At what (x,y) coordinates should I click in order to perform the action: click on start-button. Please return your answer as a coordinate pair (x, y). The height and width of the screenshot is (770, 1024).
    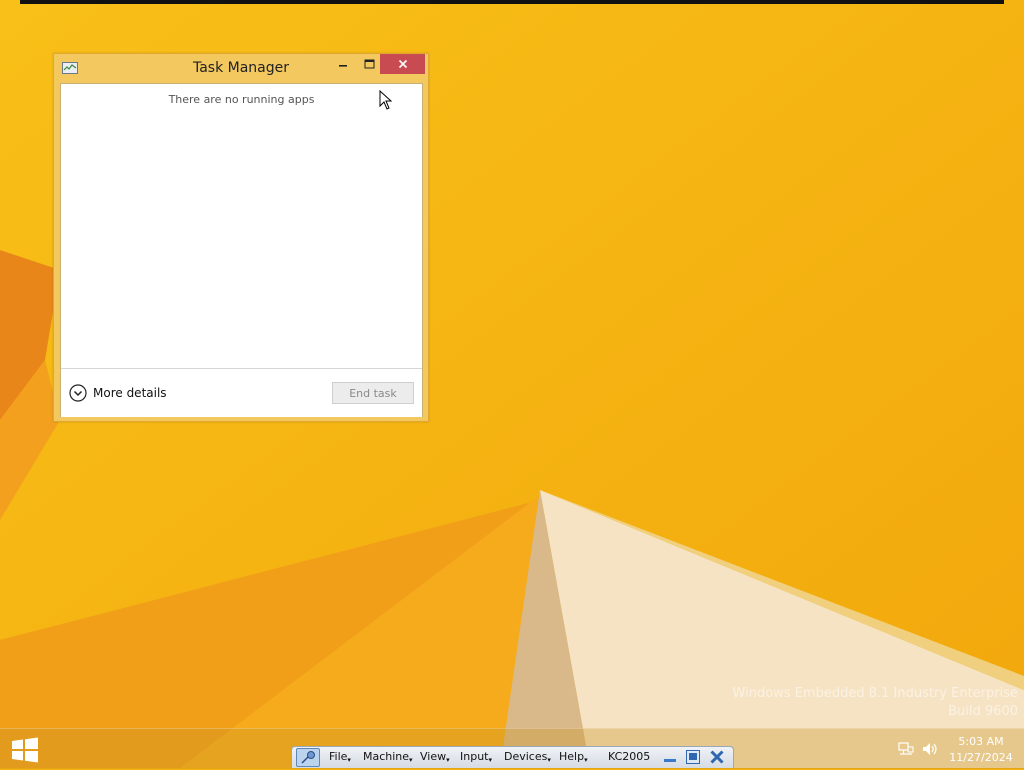
    Looking at the image, I should click on (25, 750).